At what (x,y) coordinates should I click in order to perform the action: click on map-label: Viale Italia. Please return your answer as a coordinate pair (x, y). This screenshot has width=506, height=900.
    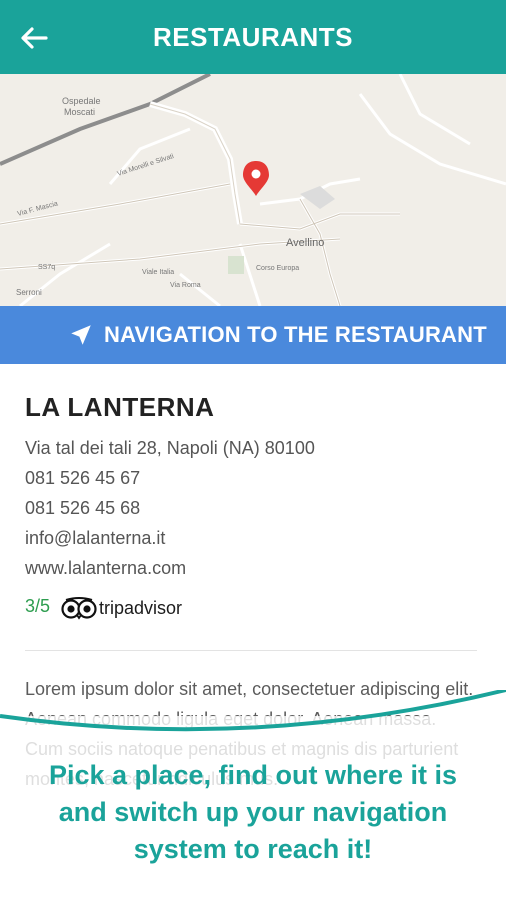
    Looking at the image, I should click on (158, 272).